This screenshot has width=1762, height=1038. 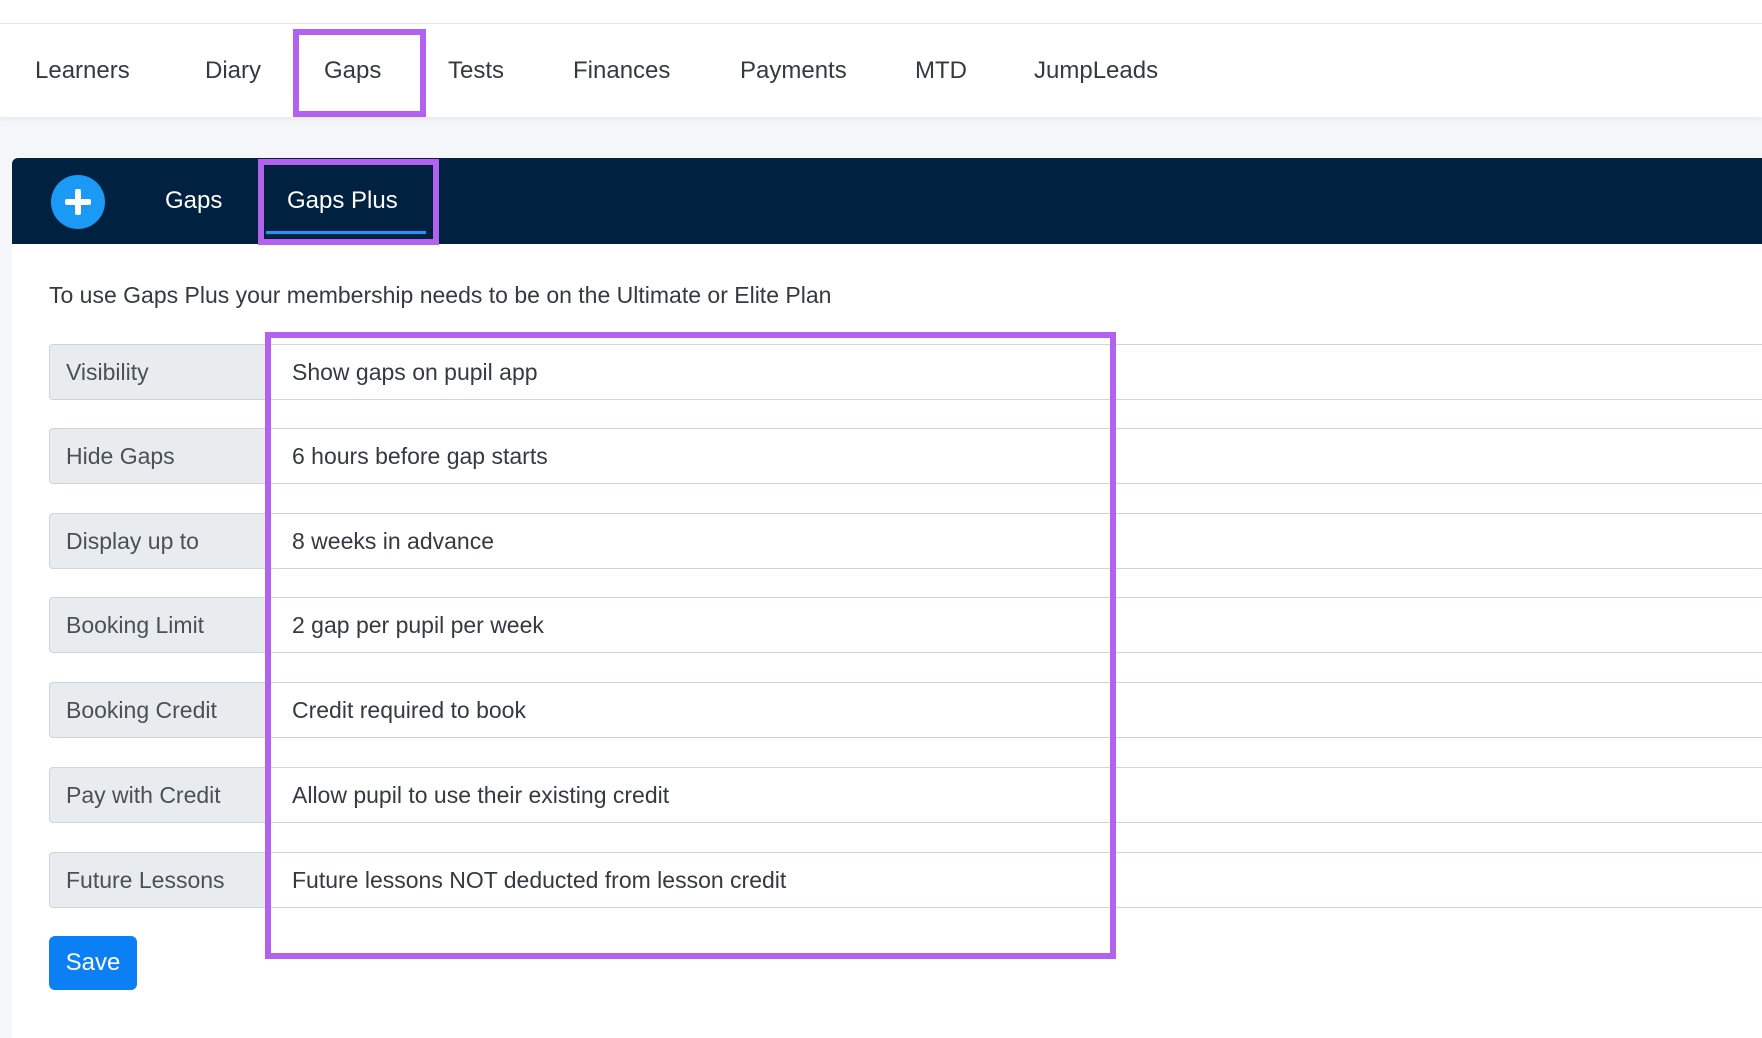 I want to click on setting-label: Future Lessons, so click(x=159, y=880).